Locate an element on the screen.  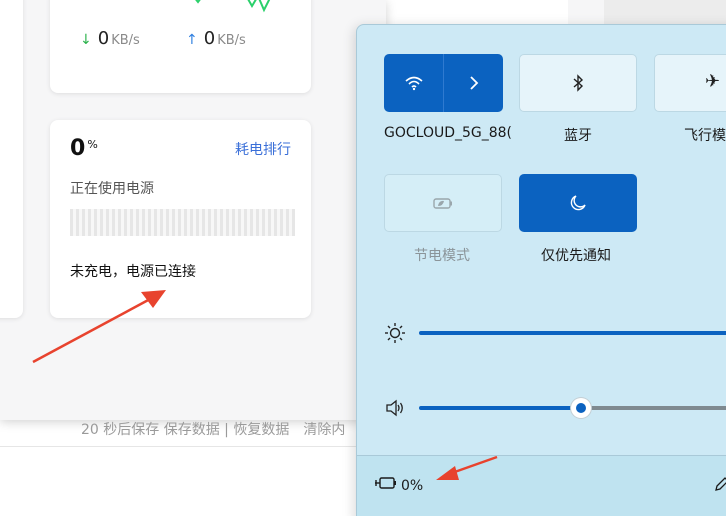
brightness-slider is located at coordinates (572, 333).